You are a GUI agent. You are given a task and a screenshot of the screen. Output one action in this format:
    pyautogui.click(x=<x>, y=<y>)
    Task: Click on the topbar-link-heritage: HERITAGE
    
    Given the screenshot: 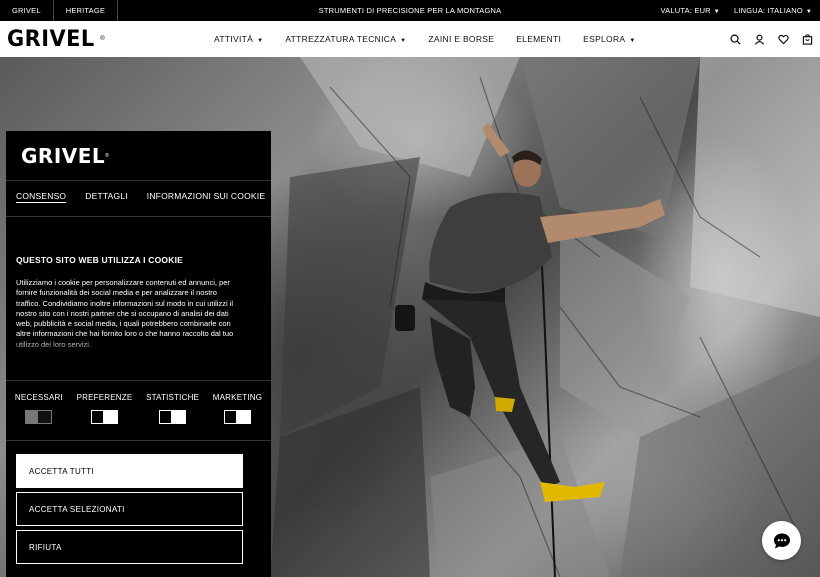 What is the action you would take?
    pyautogui.click(x=86, y=10)
    